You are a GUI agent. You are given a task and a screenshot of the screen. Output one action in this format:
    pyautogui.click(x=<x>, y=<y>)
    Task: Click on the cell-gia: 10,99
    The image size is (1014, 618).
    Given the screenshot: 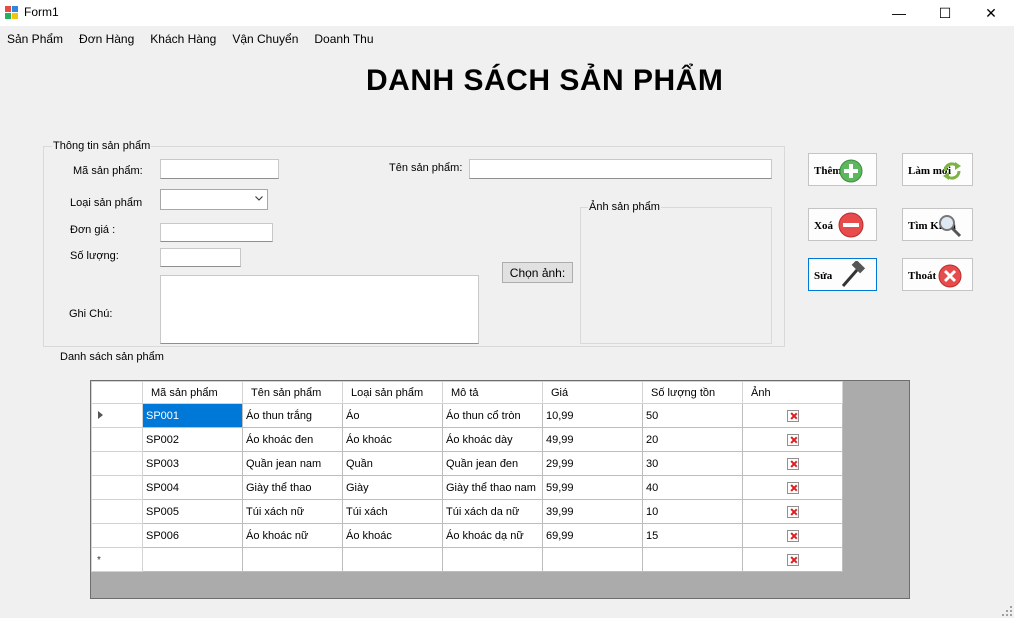 What is the action you would take?
    pyautogui.click(x=592, y=415)
    